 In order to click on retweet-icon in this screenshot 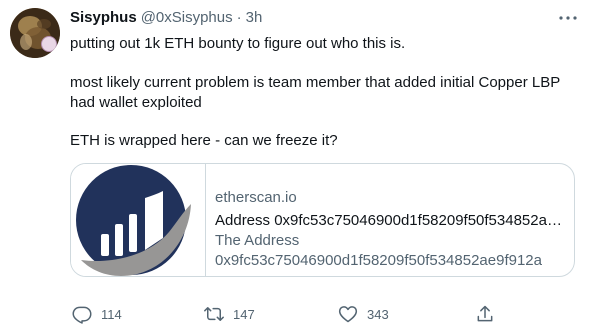, I will do `click(214, 314)`.